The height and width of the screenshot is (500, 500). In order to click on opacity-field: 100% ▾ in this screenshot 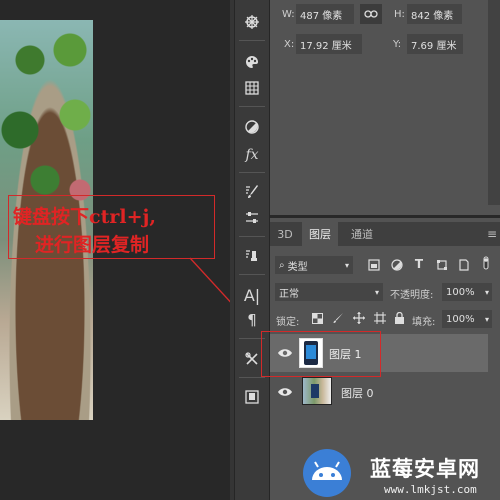, I will do `click(467, 292)`.